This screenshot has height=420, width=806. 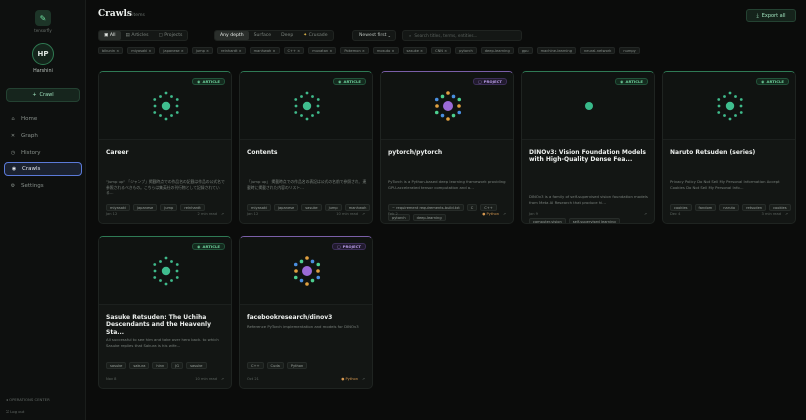 I want to click on card-title: pytorch/pytorch, so click(x=448, y=152).